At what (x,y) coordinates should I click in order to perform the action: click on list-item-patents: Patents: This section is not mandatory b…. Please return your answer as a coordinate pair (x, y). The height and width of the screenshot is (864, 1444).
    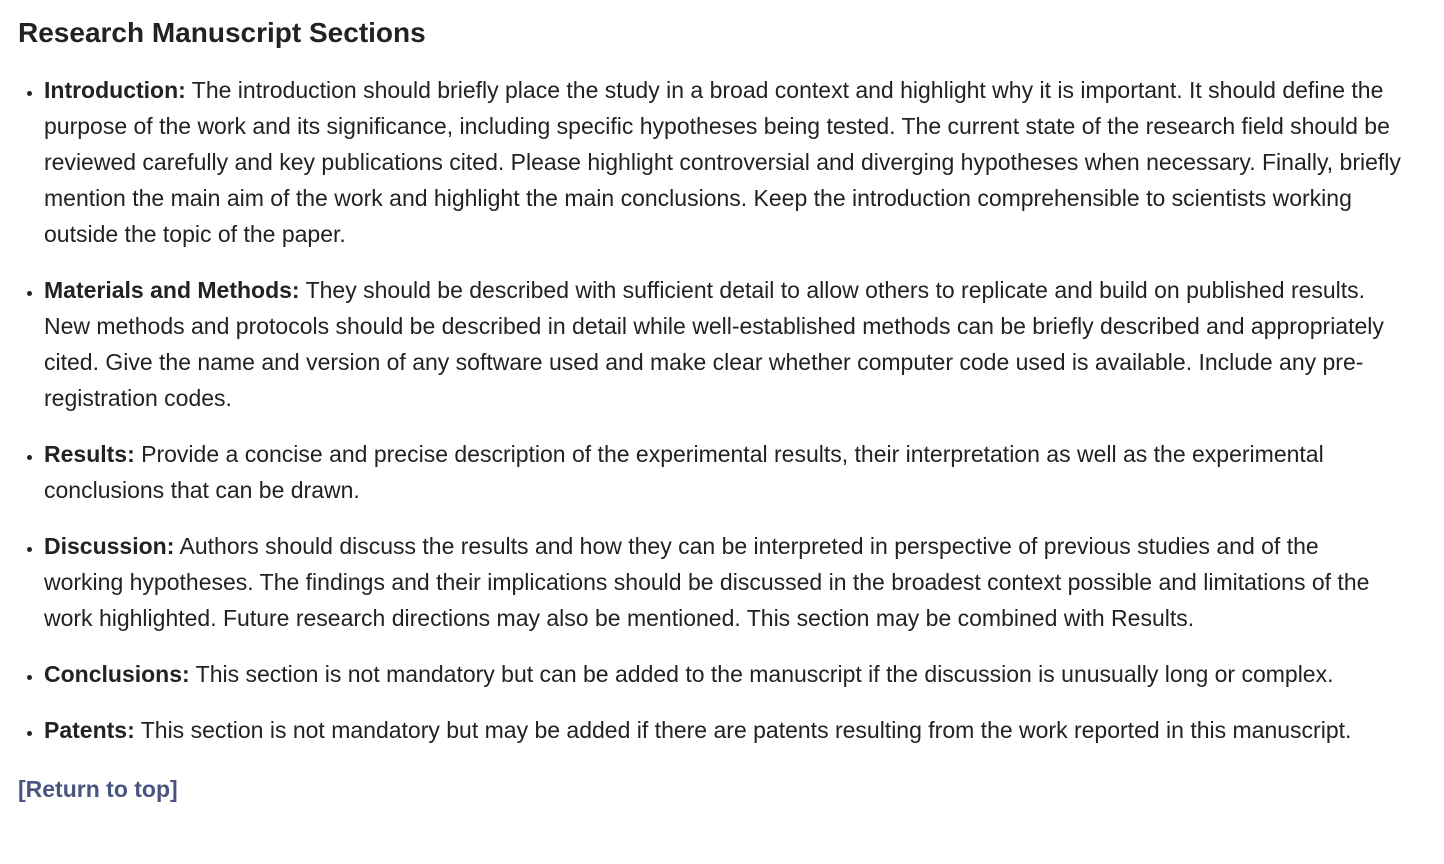
    Looking at the image, I should click on (735, 730).